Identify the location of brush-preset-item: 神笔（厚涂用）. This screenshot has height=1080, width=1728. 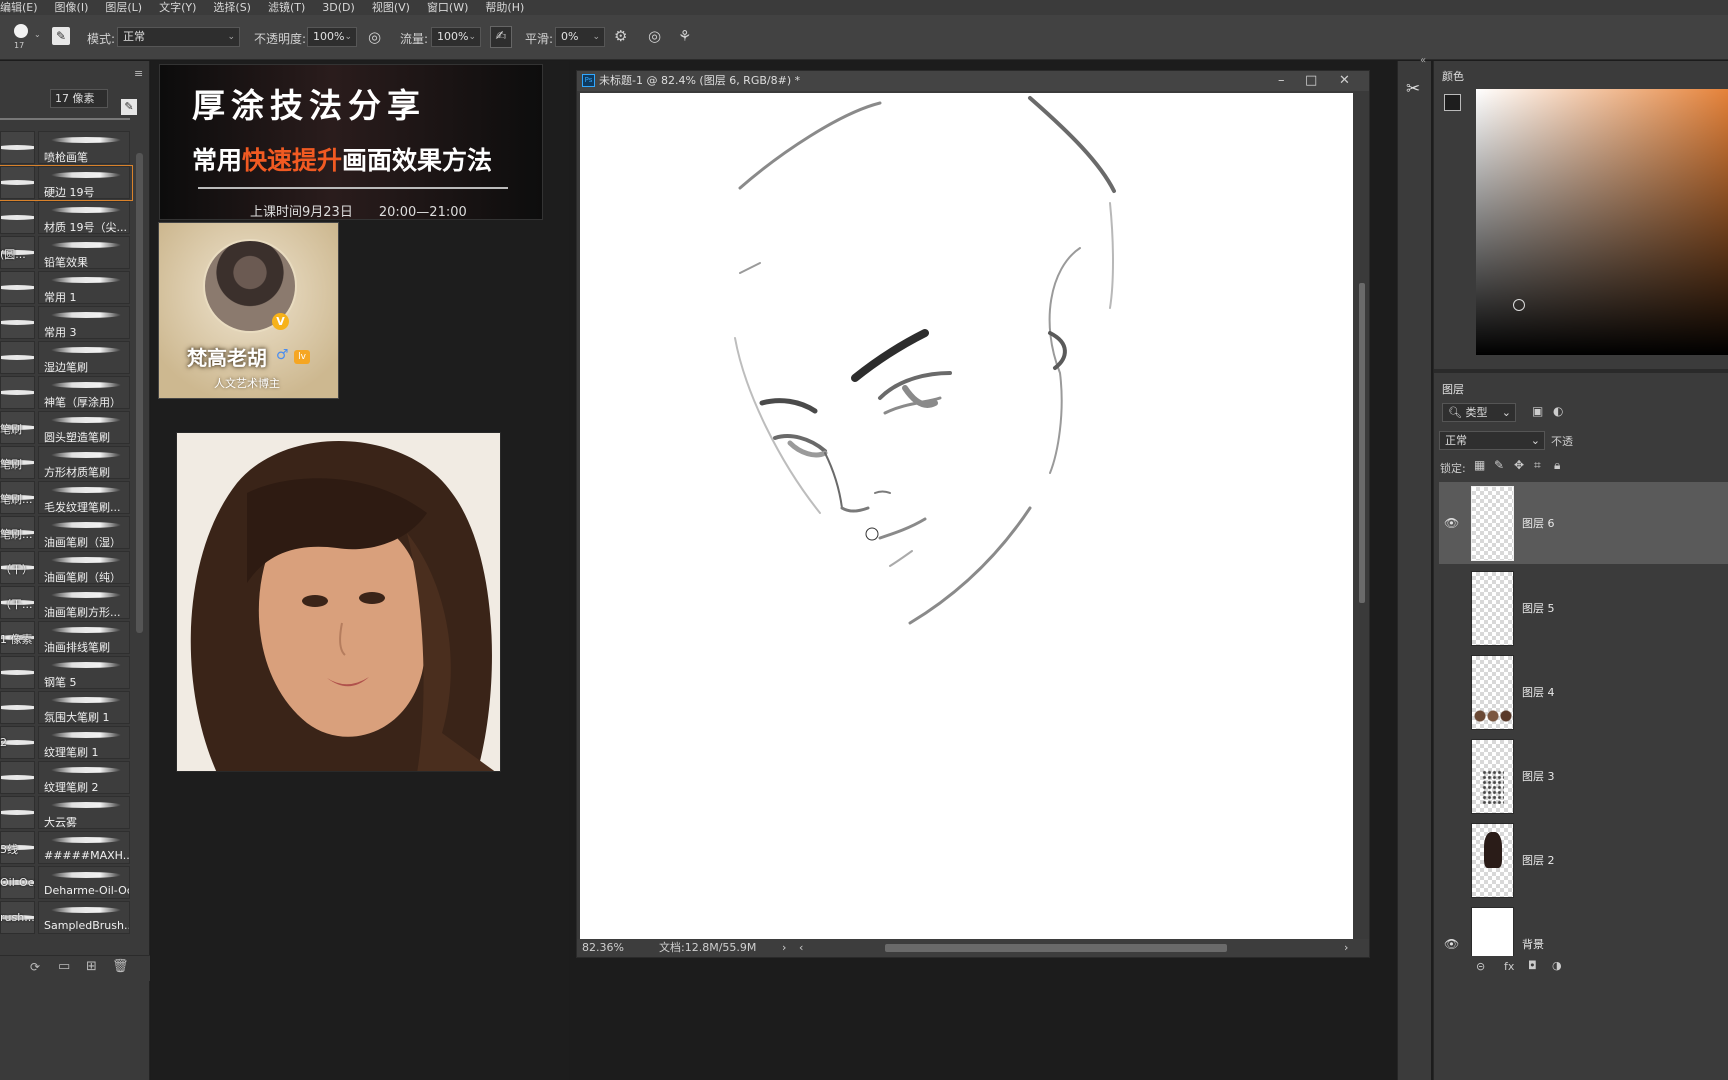
(66, 393).